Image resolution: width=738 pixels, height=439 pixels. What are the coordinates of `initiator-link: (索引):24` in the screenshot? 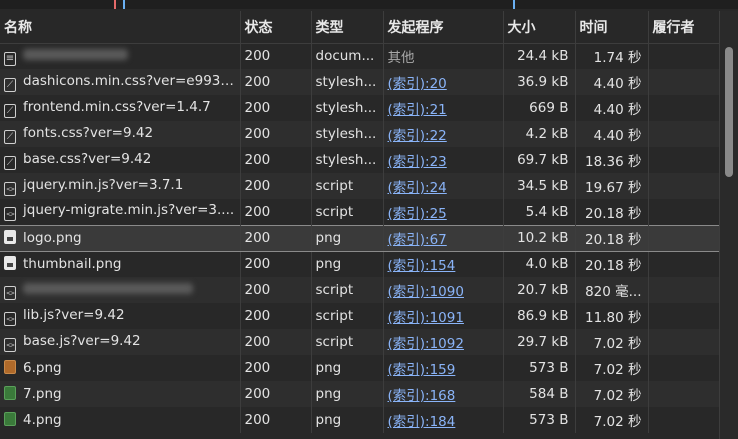 It's located at (417, 188).